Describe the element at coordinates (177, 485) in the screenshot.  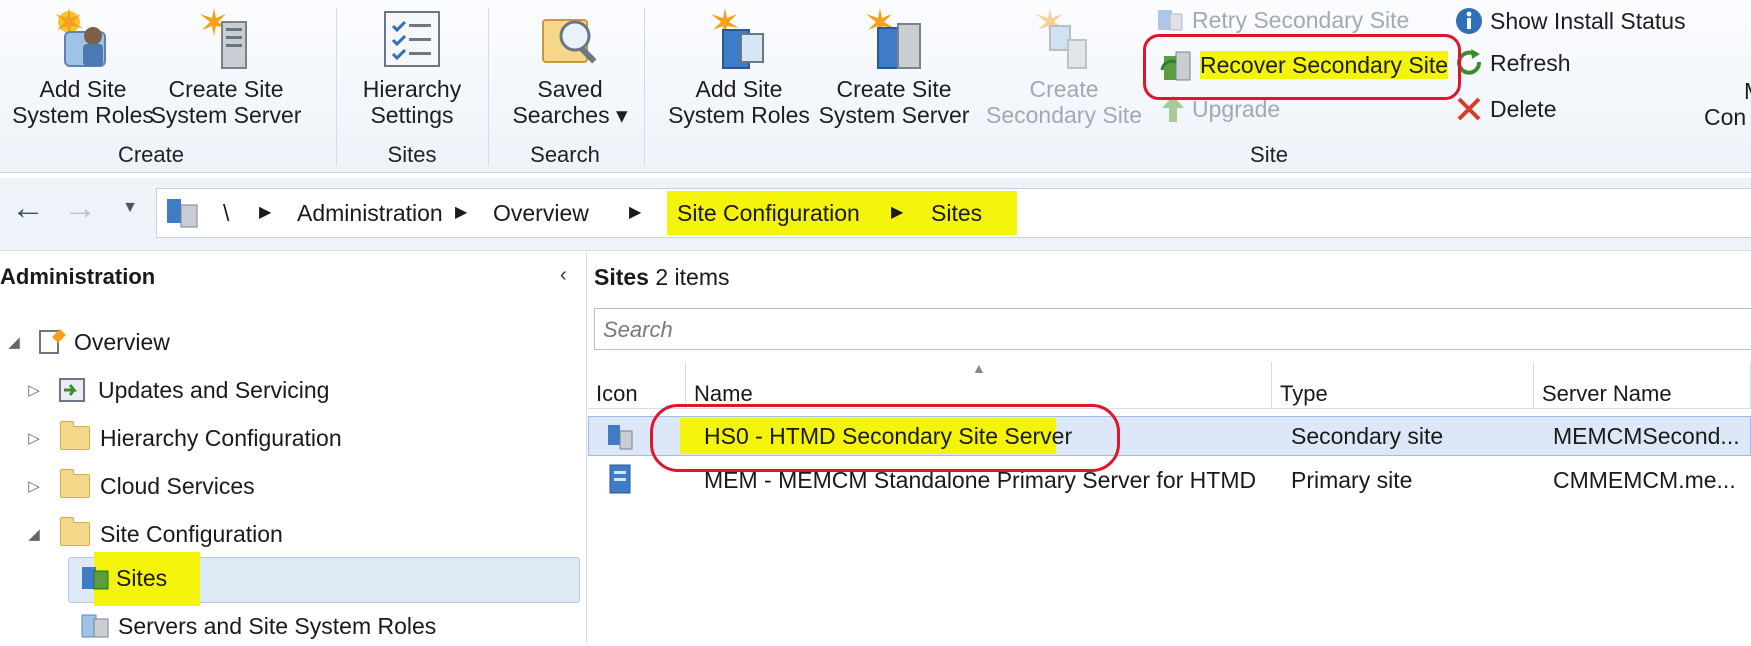
I see `tree-item-label: Cloud Services` at that location.